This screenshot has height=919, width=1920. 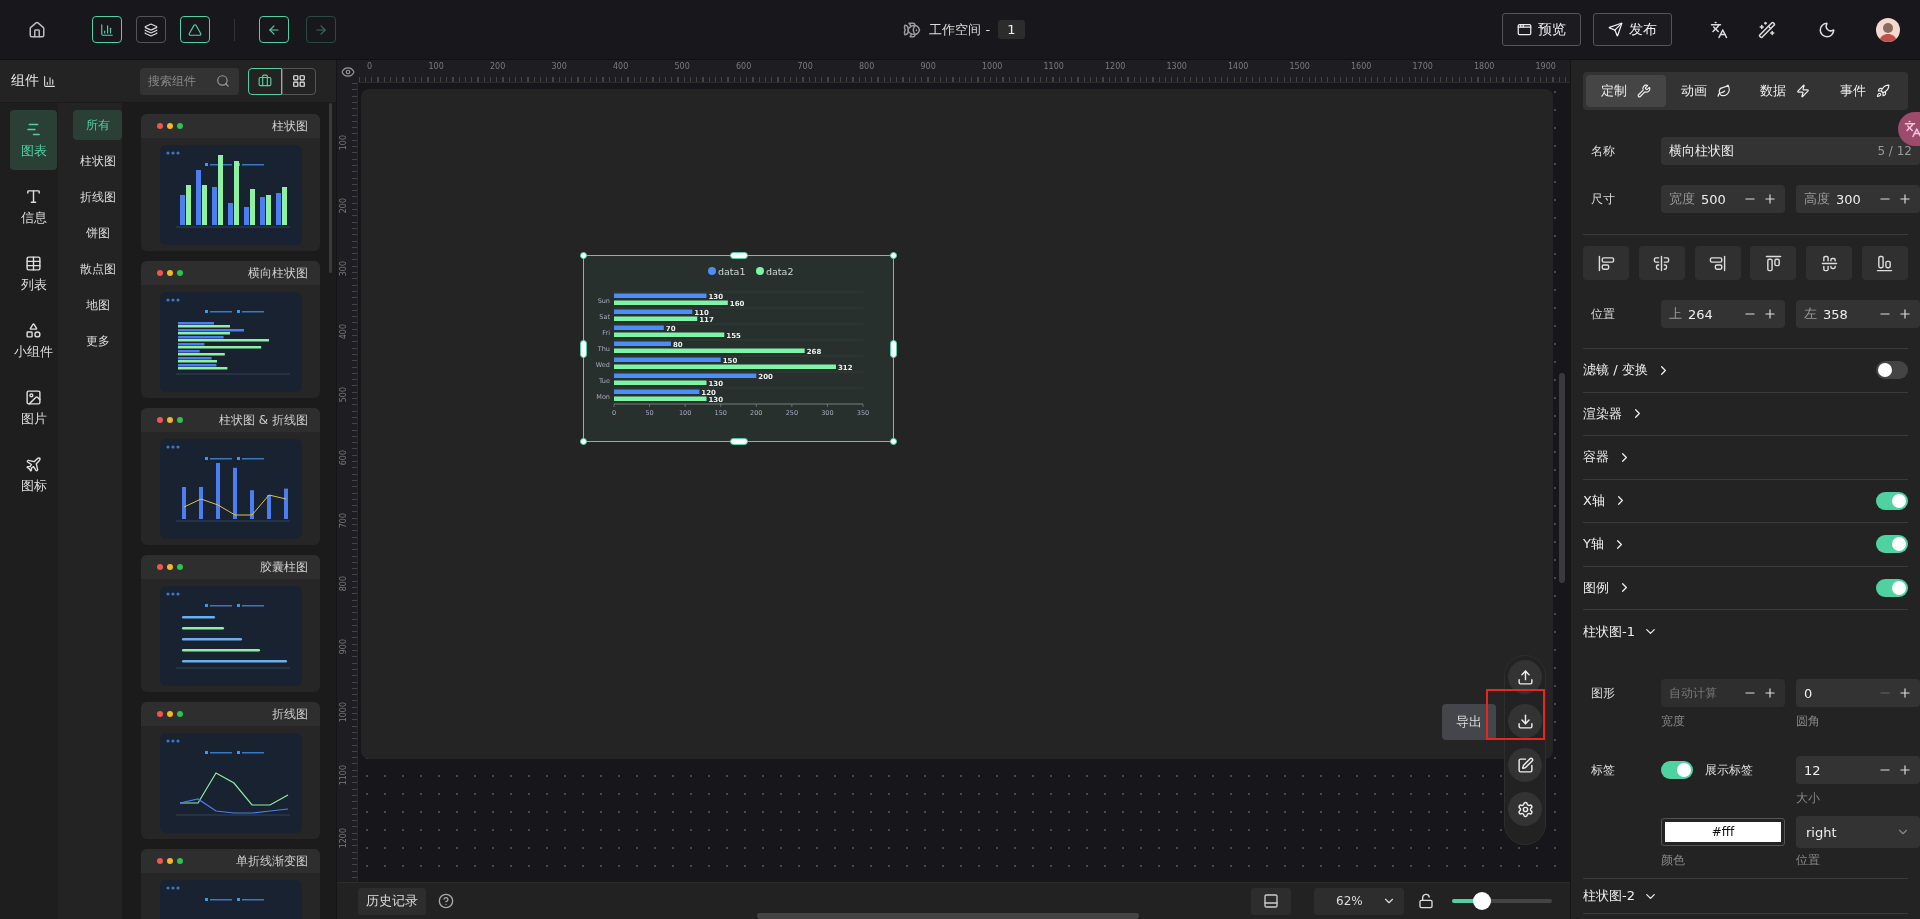 I want to click on subcategory-item: 散点图, so click(x=97, y=269).